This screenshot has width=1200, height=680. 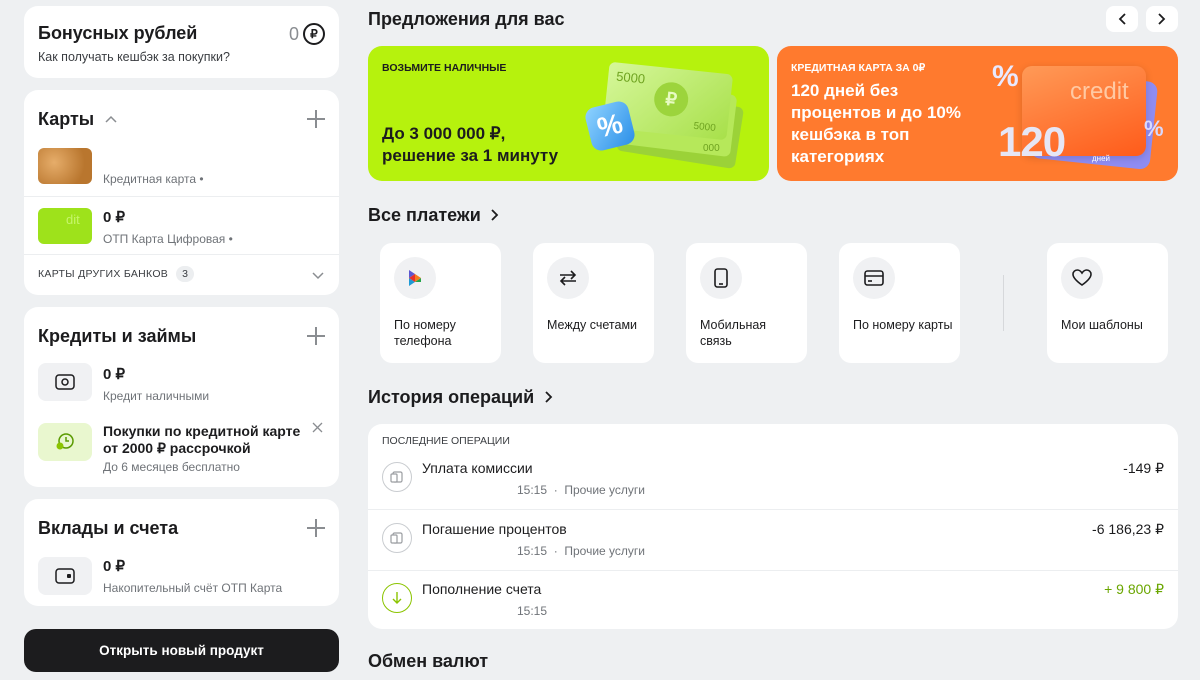 I want to click on offers-title: Предложения для вас, so click(x=466, y=19).